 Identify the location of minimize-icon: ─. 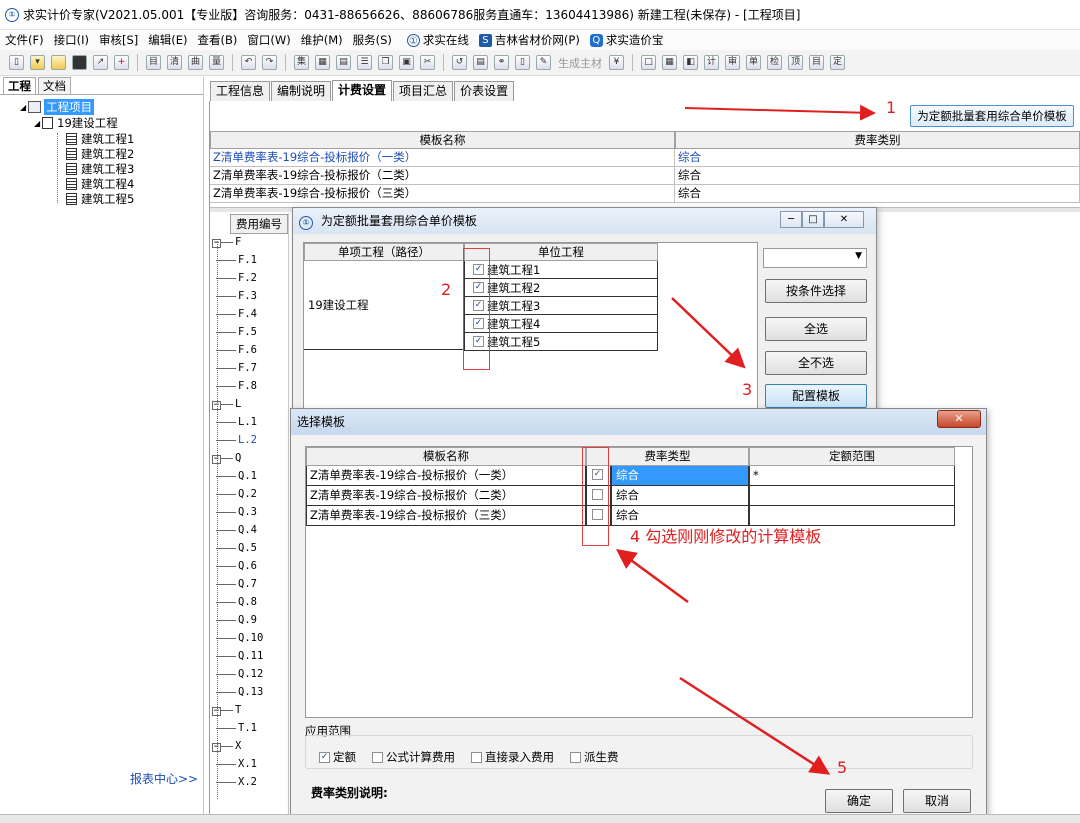
(791, 219).